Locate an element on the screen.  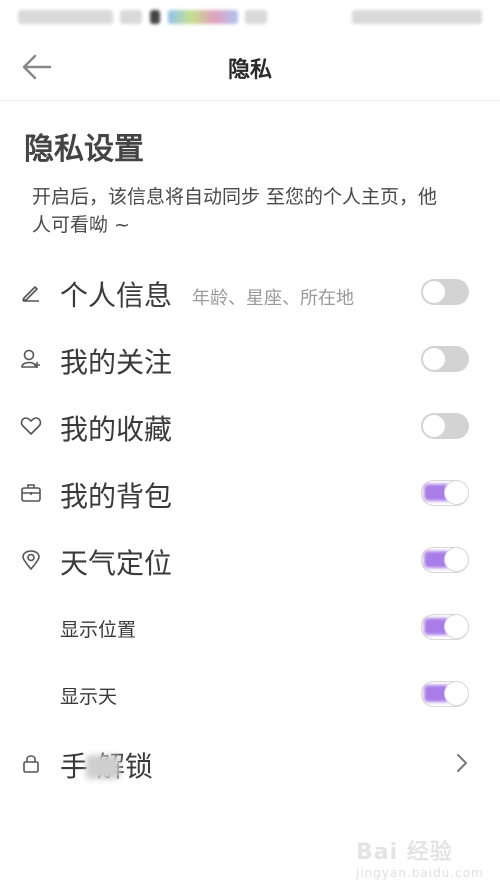
heart-icon is located at coordinates (31, 426).